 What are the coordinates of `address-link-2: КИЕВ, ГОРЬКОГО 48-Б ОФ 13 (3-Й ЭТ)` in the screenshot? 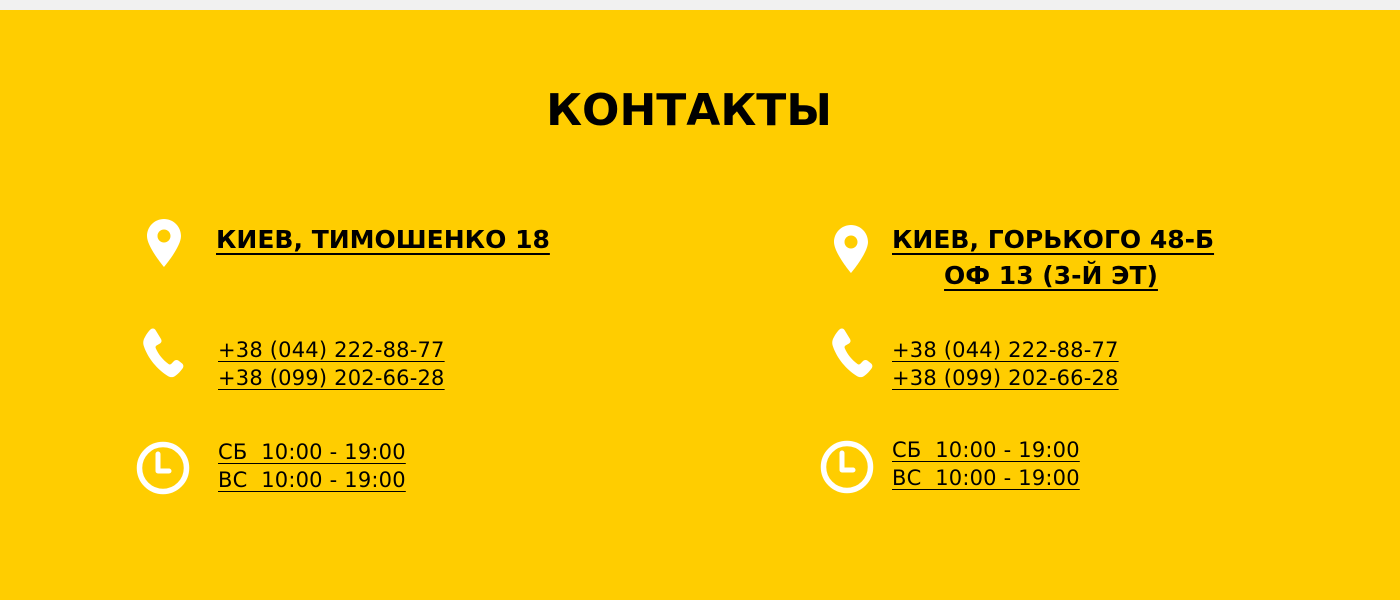 It's located at (1053, 258).